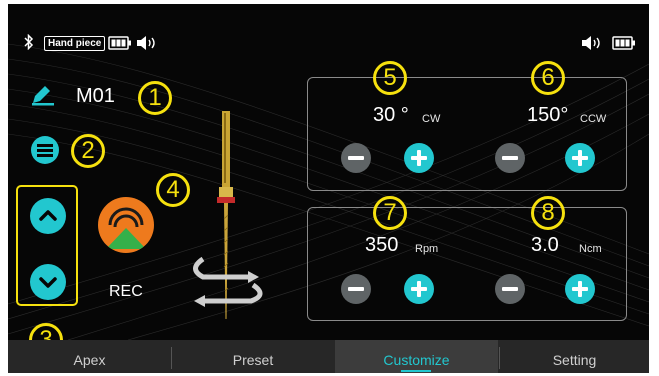 The height and width of the screenshot is (376, 659). What do you see at coordinates (574, 356) in the screenshot?
I see `tab-setting: Setting` at bounding box center [574, 356].